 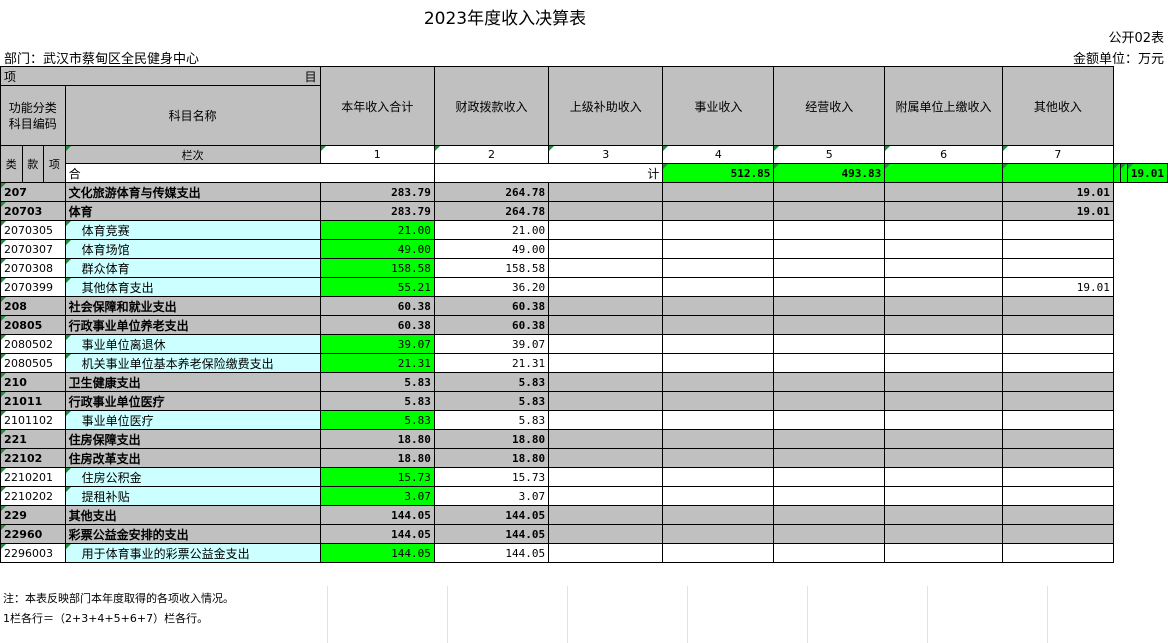 I want to click on row-code: 22102, so click(x=33, y=458).